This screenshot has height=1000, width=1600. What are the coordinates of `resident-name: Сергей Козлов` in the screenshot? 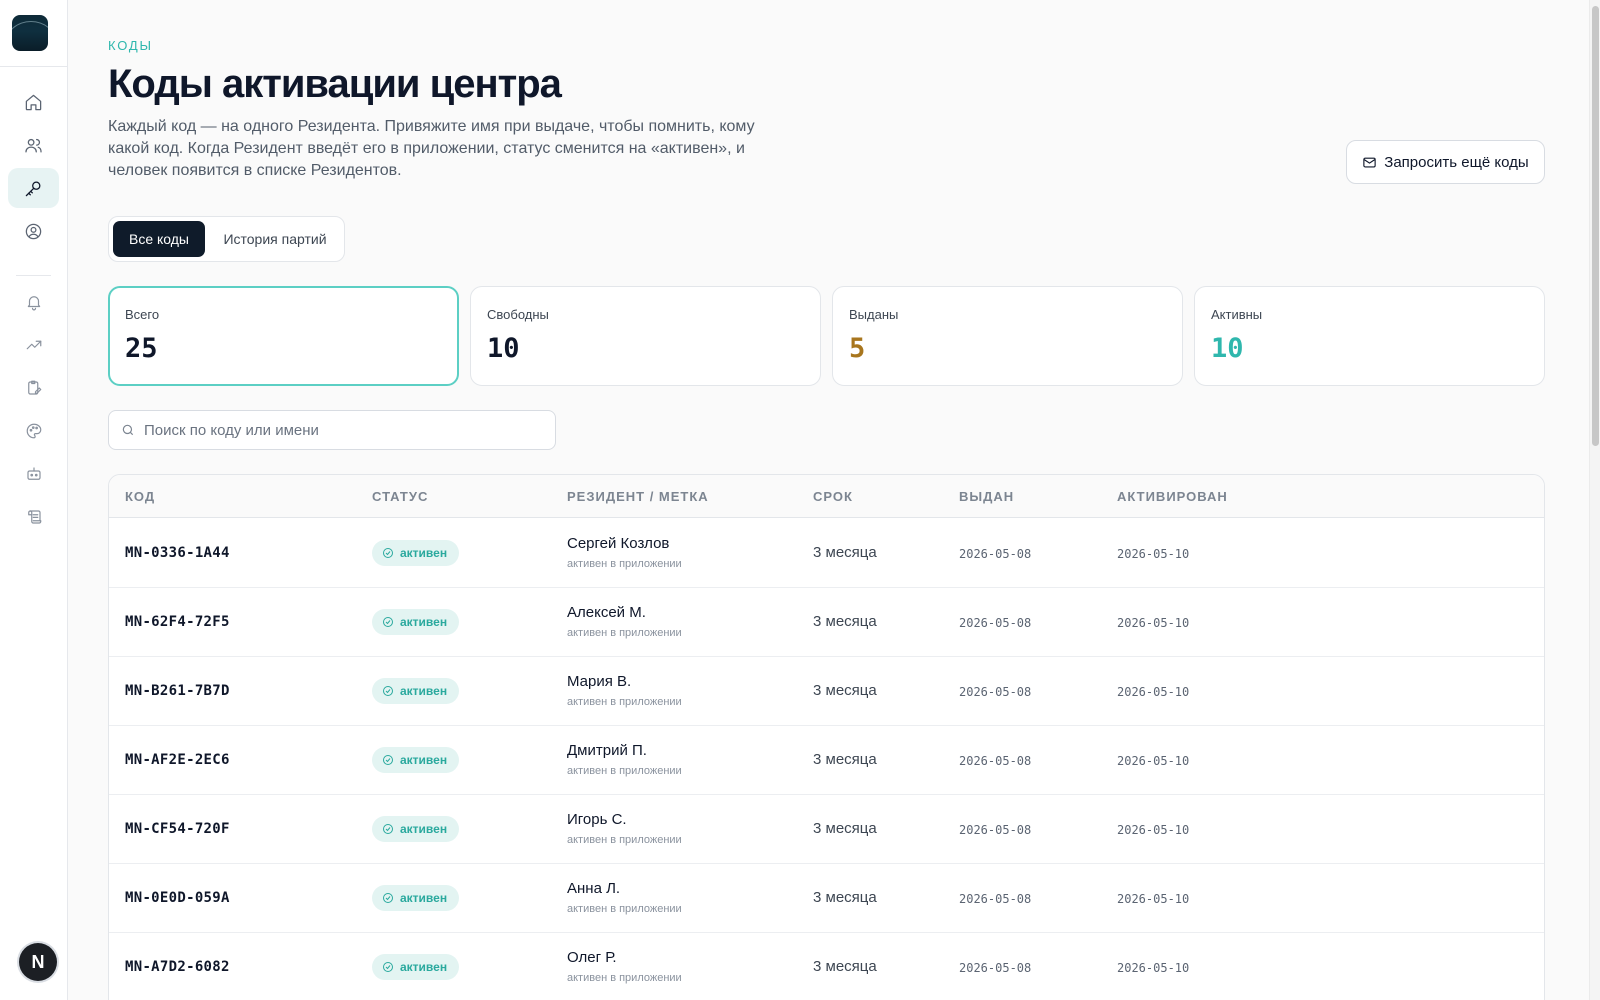 It's located at (618, 543).